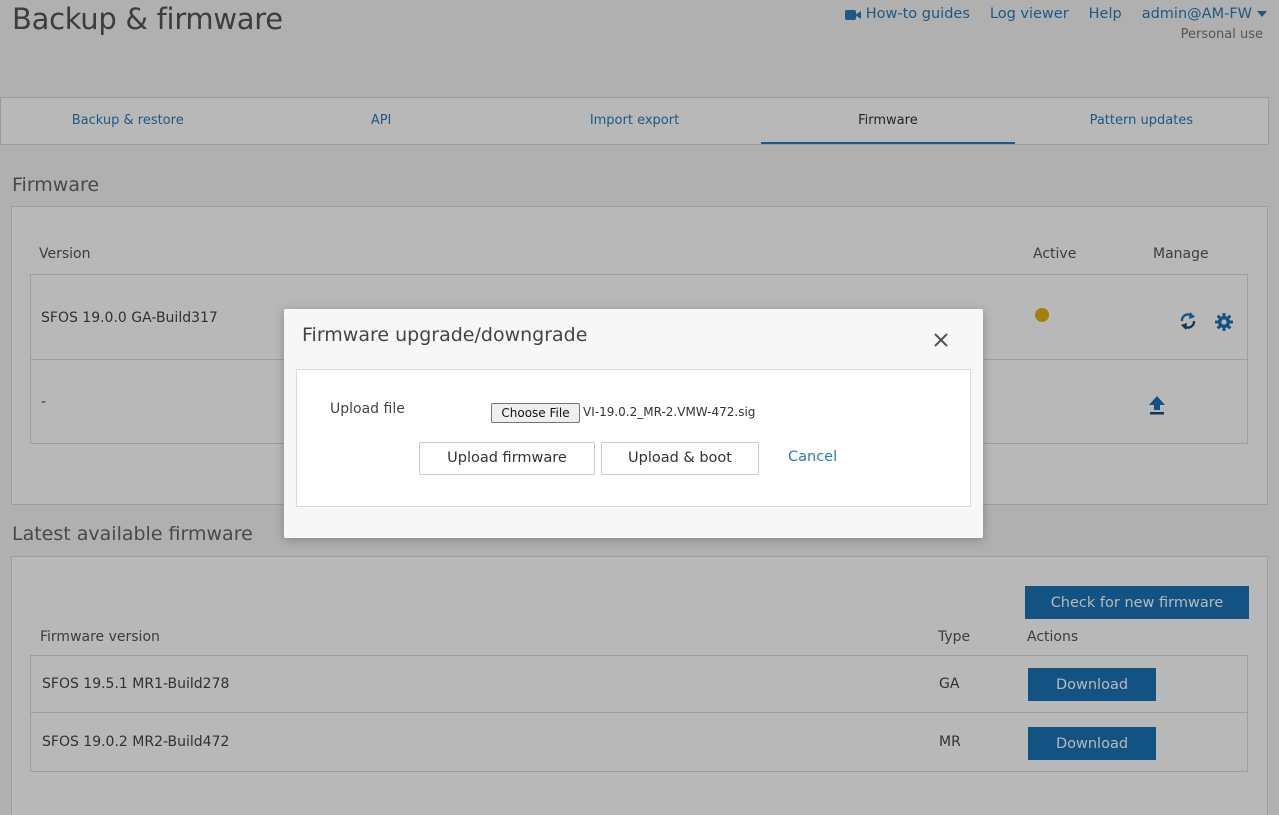 The width and height of the screenshot is (1279, 815). Describe the element at coordinates (812, 457) in the screenshot. I see `cancel-link: Cancel` at that location.